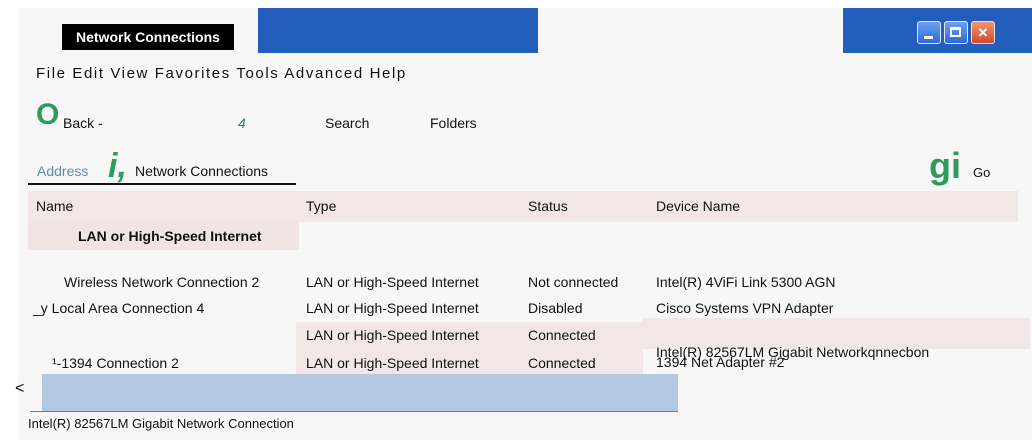  Describe the element at coordinates (360, 393) in the screenshot. I see `horizontal-scrollbar` at that location.